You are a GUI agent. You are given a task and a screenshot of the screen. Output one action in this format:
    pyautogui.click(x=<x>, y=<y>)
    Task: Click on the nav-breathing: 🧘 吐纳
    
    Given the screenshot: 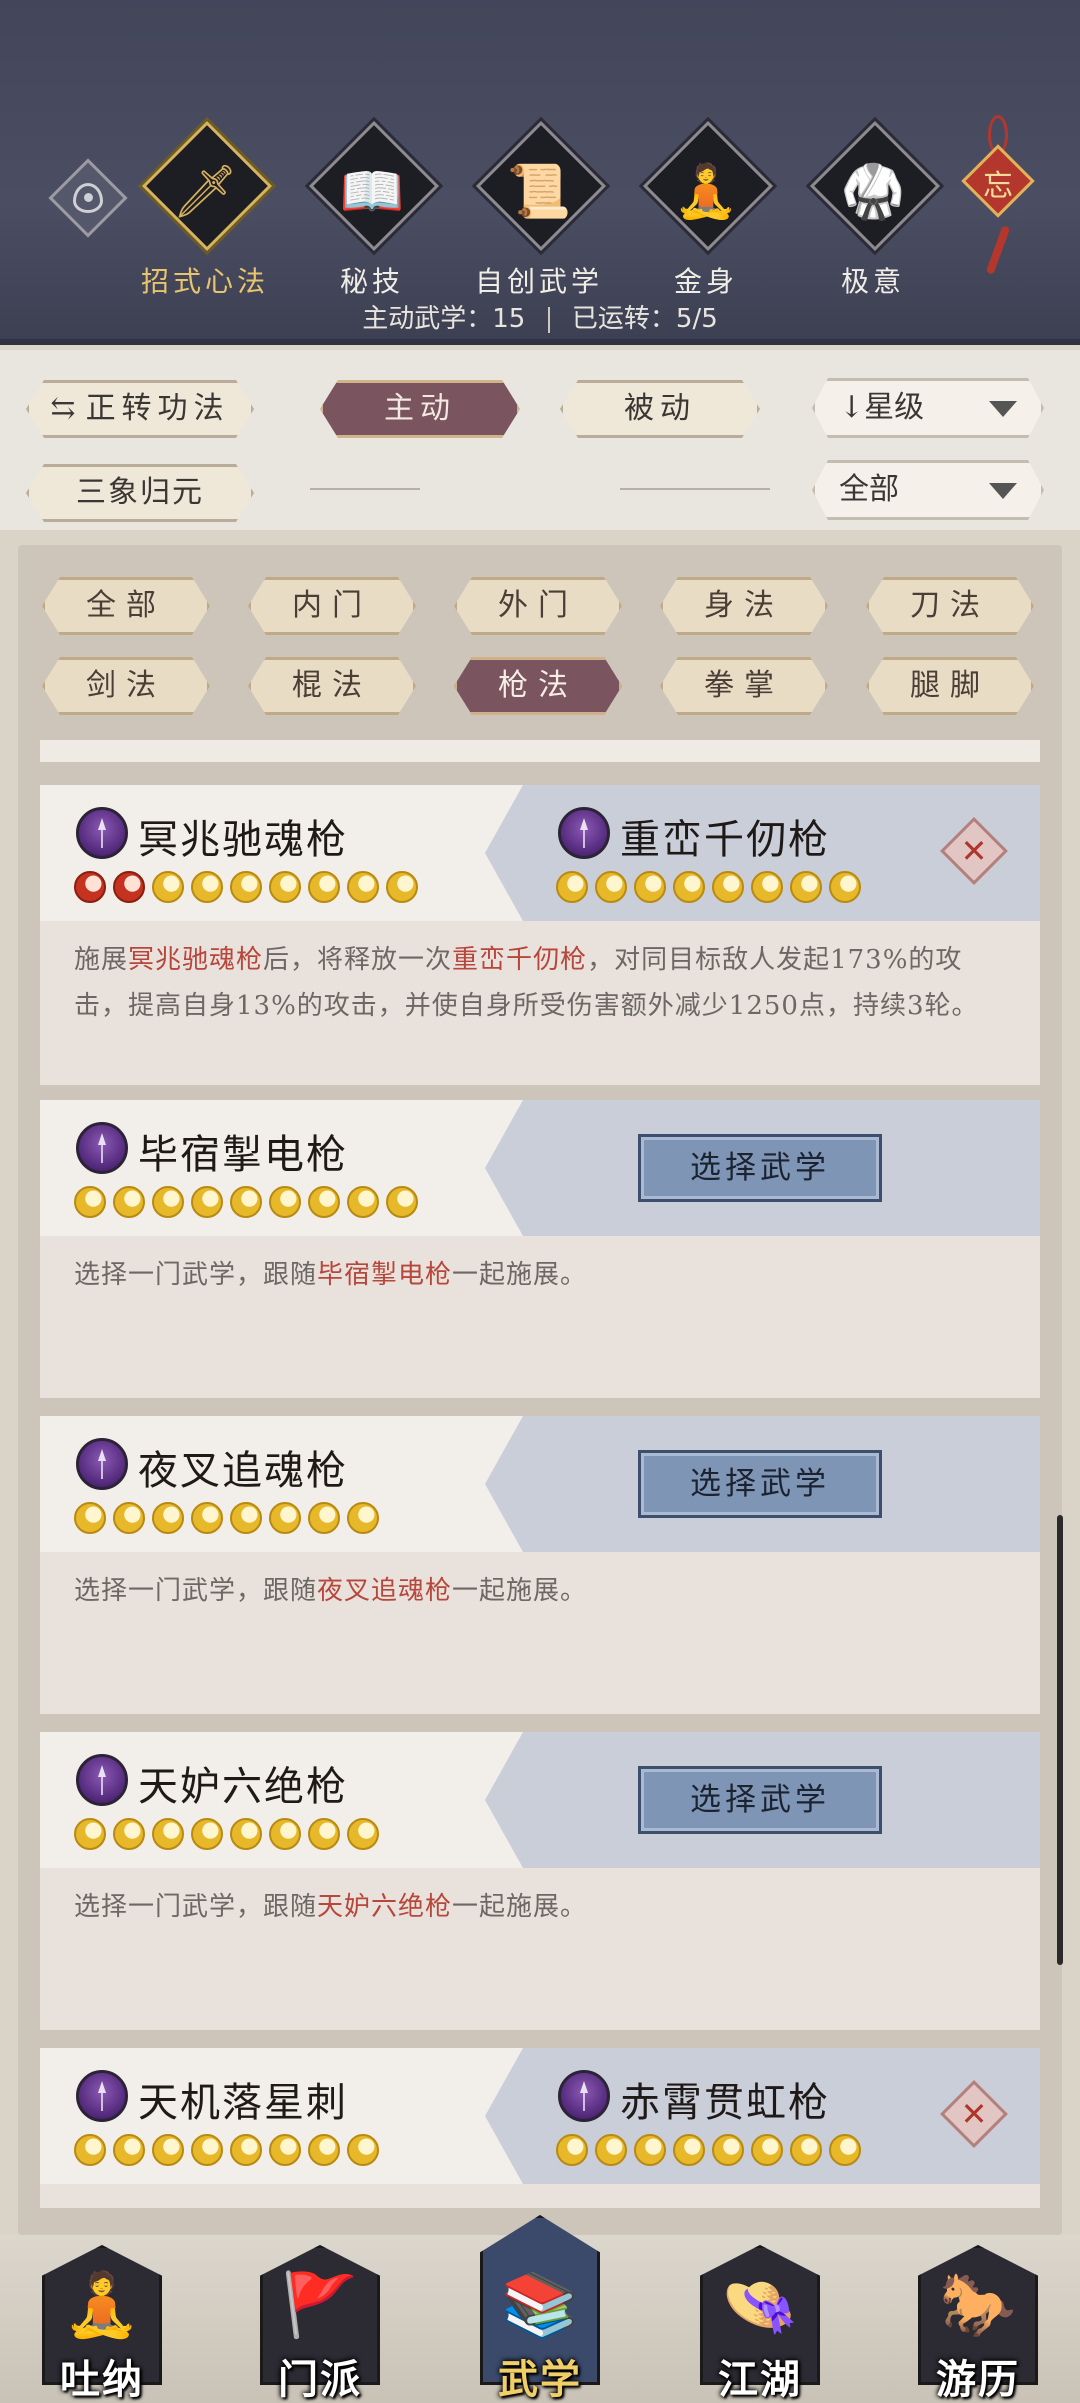 What is the action you would take?
    pyautogui.click(x=102, y=2319)
    